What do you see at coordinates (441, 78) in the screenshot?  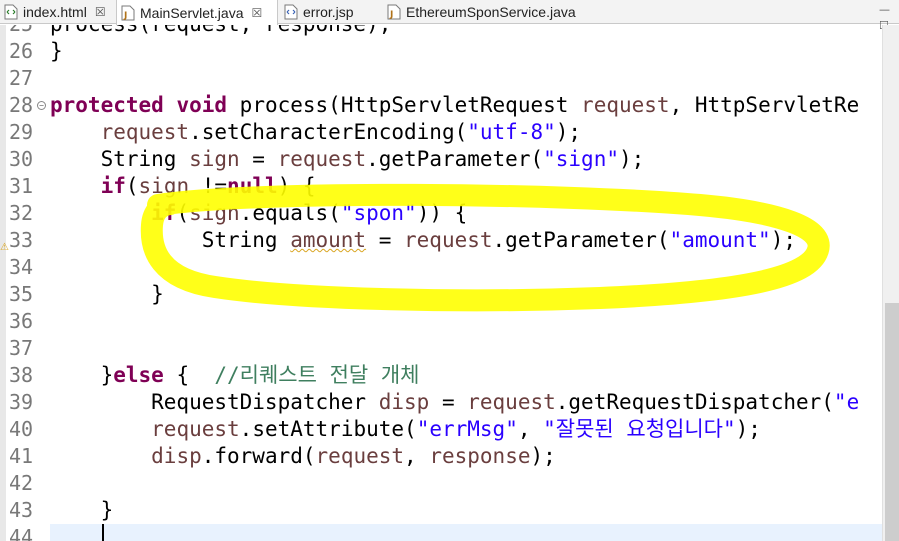 I see `code-line: 27` at bounding box center [441, 78].